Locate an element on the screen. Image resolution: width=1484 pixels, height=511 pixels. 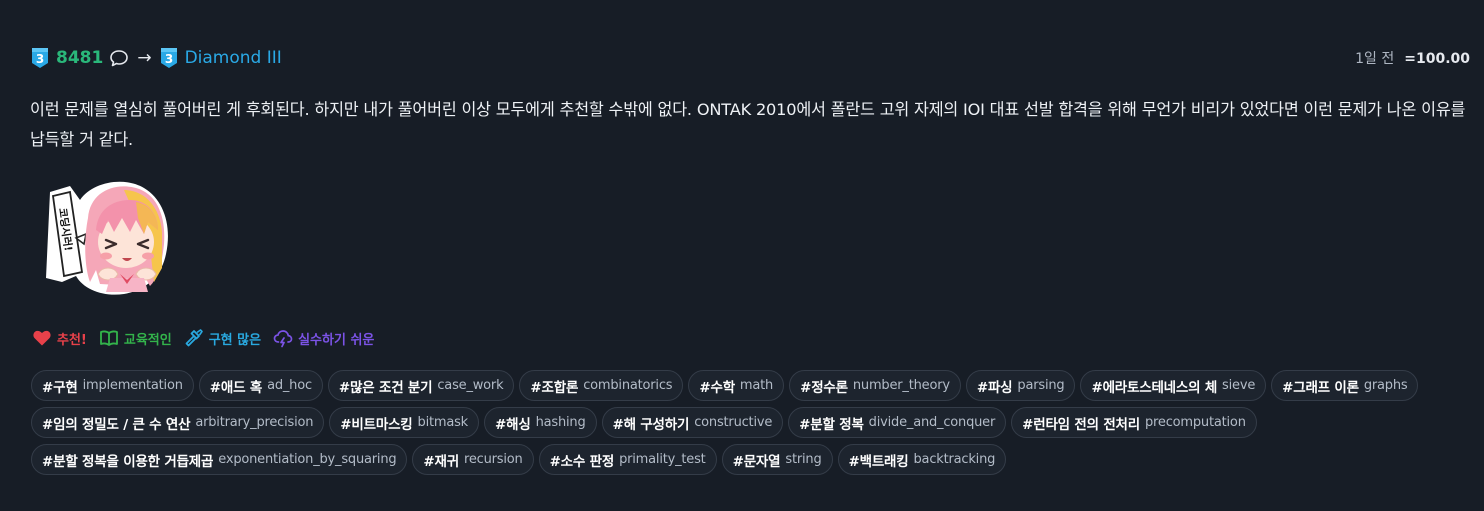
tag-chip: #많은 조건 분기 case_work is located at coordinates (421, 385).